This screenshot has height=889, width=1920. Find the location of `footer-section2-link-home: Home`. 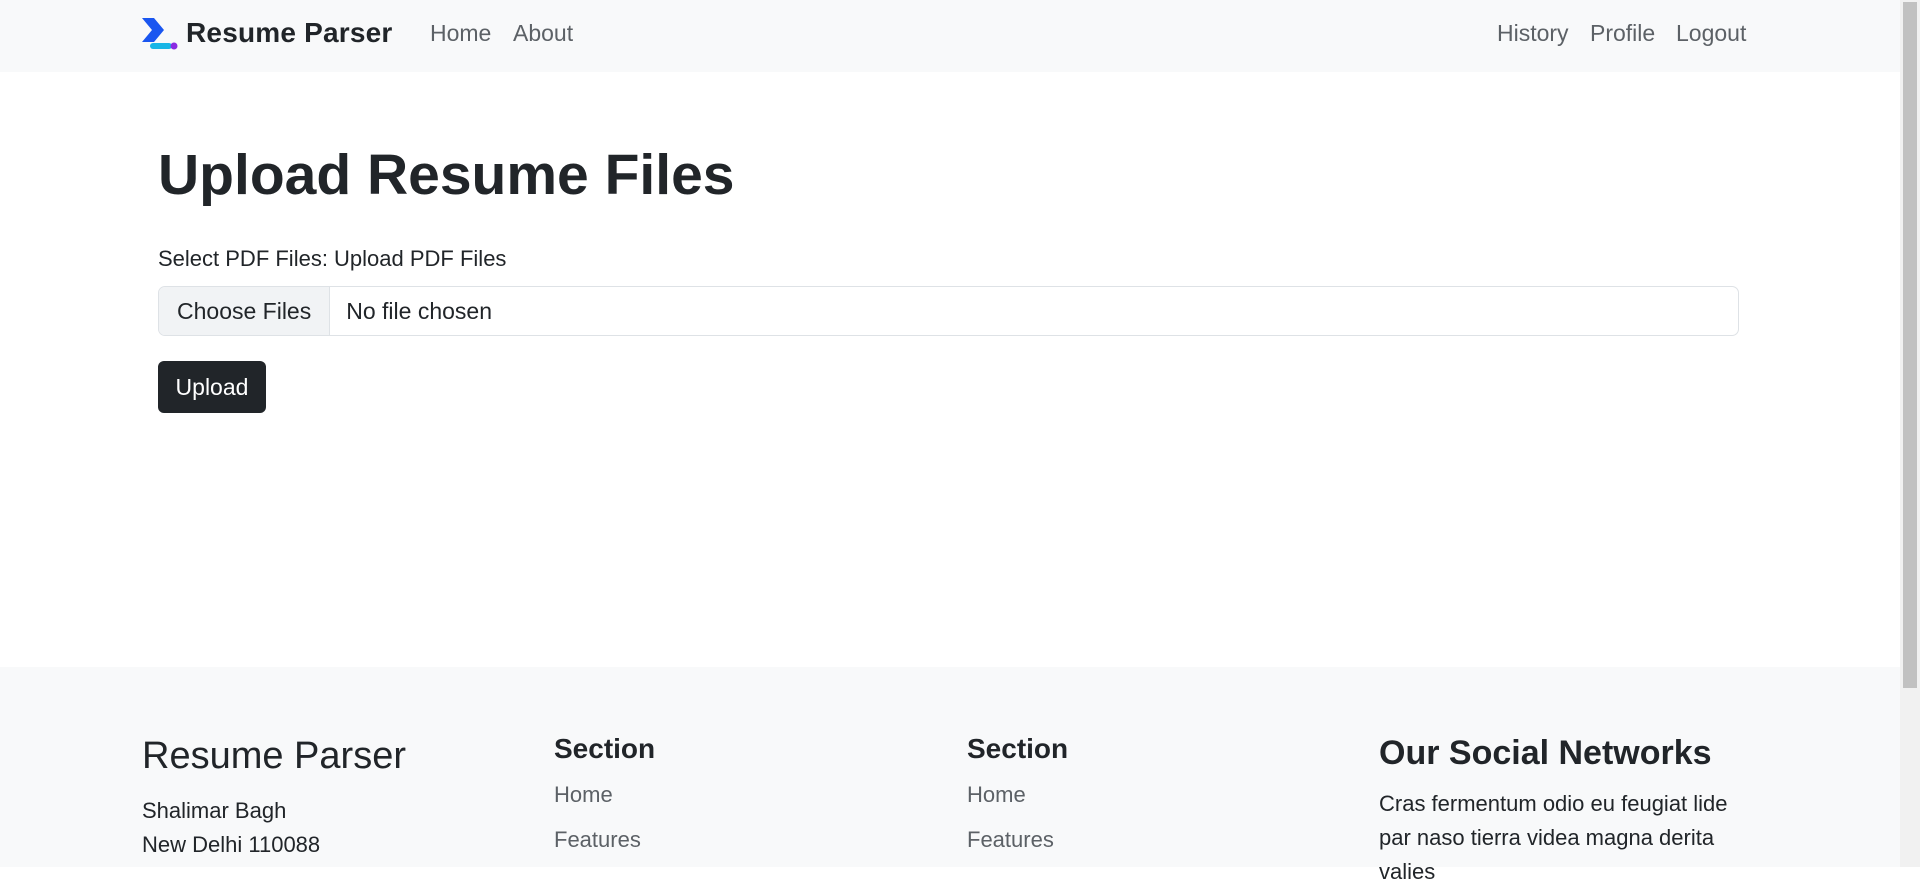

footer-section2-link-home: Home is located at coordinates (996, 795).